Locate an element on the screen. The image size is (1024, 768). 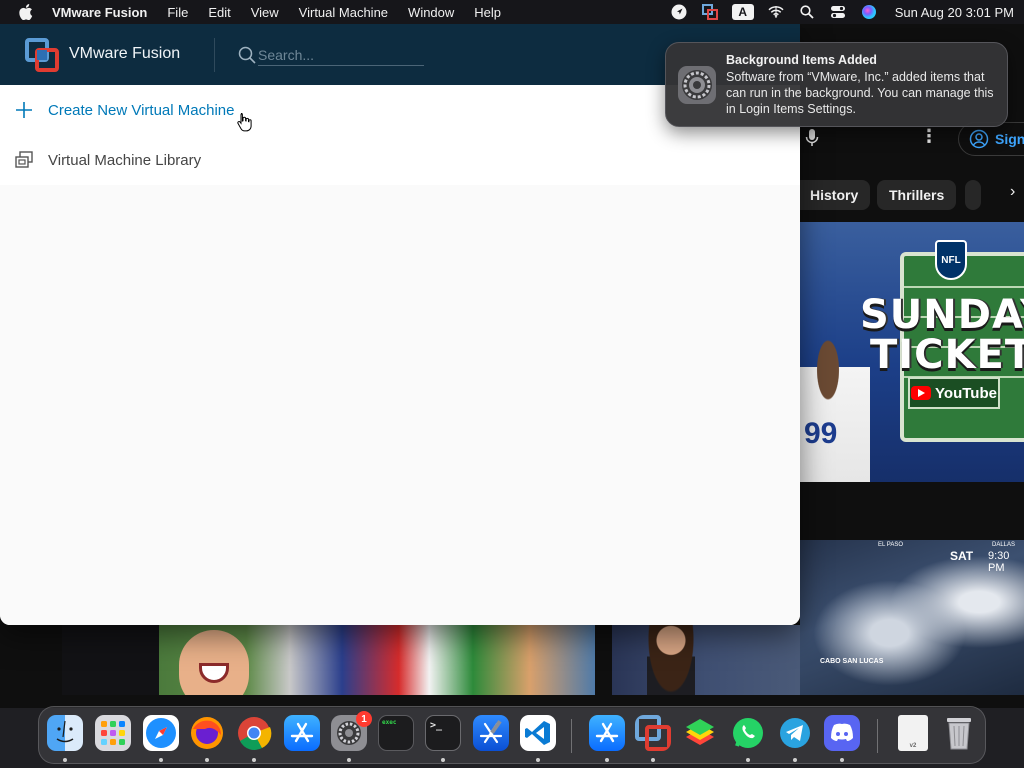
header-divider is located at coordinates (214, 55).